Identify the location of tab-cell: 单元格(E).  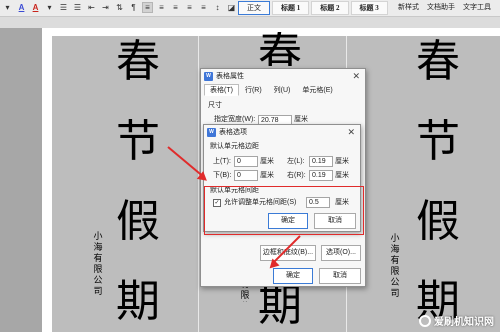
(317, 90).